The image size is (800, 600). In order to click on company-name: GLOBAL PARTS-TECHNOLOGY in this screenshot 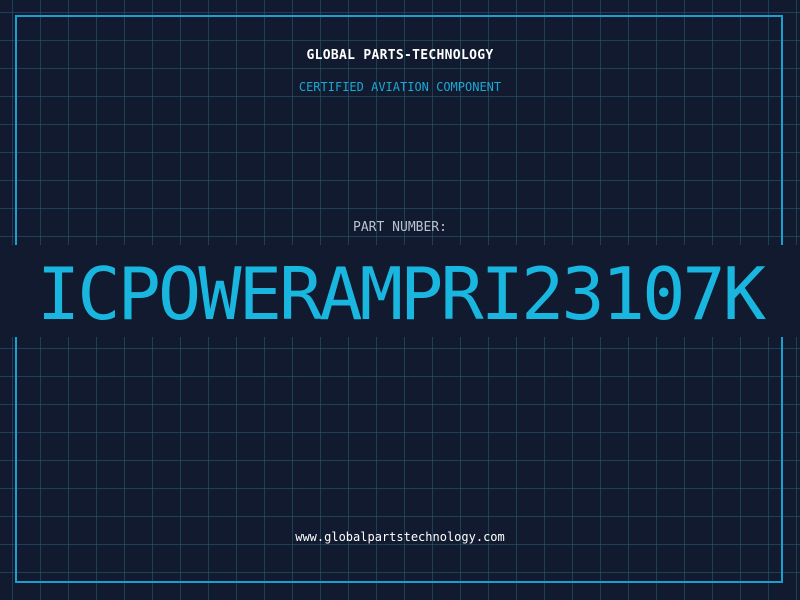, I will do `click(400, 55)`.